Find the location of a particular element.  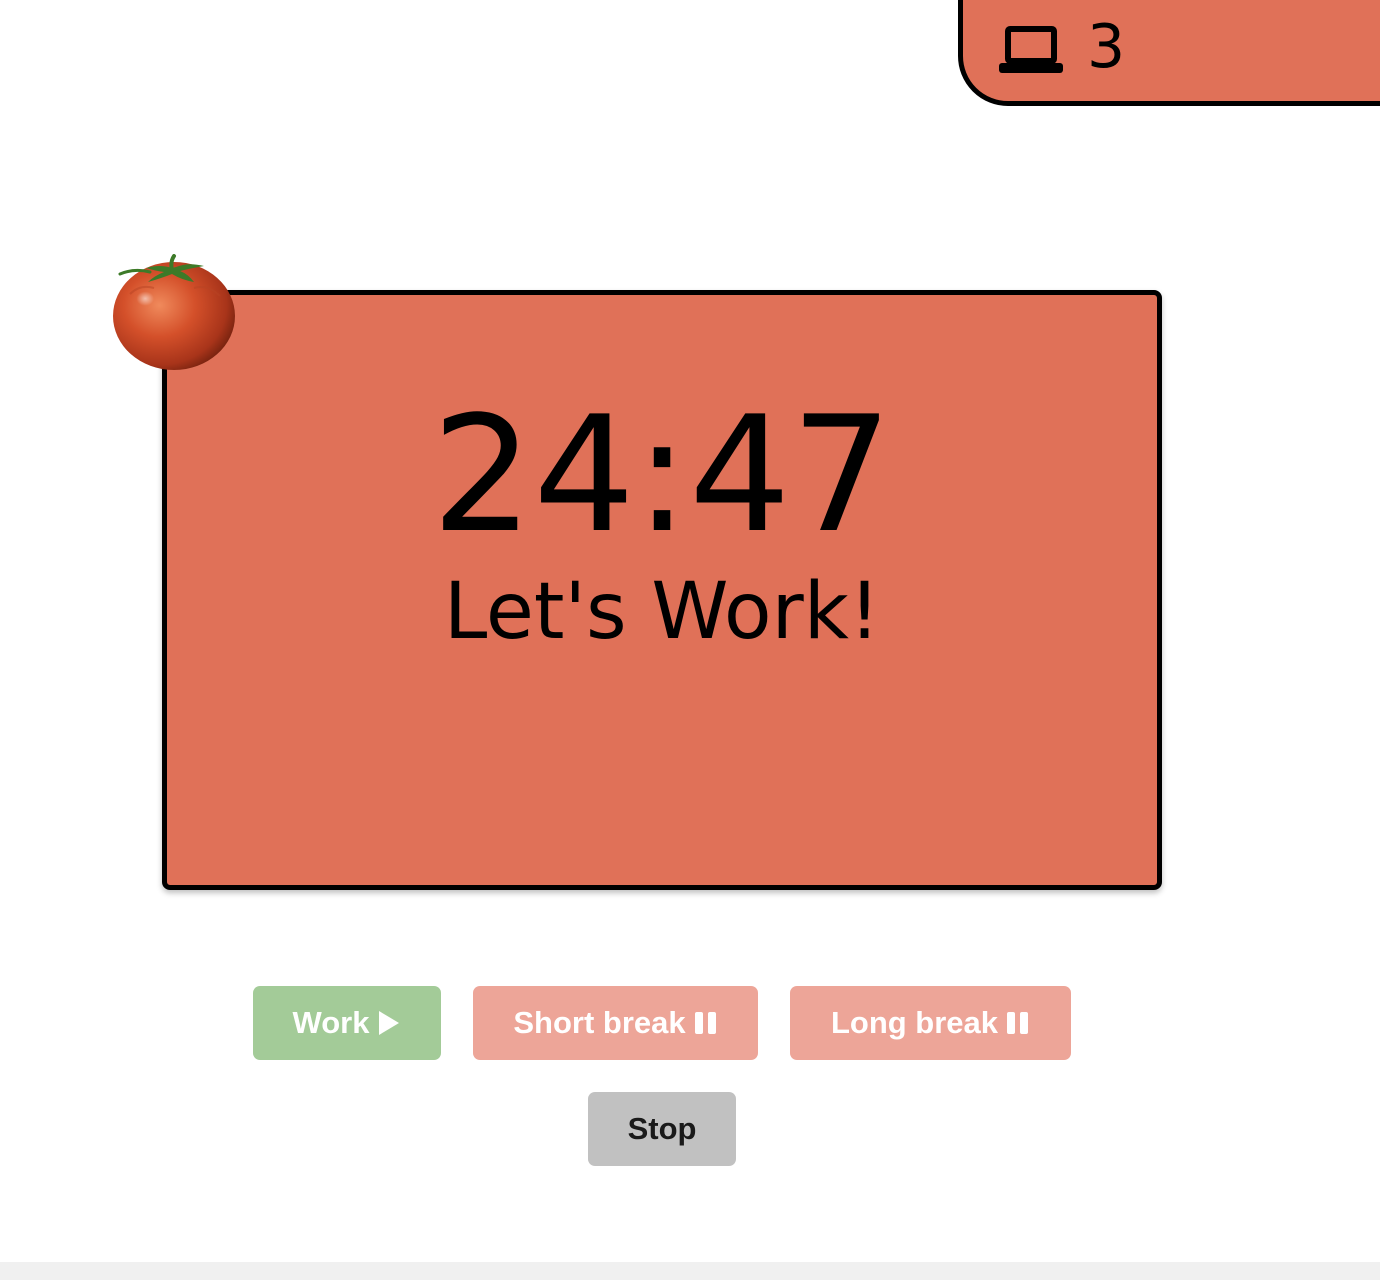

long-break-button: Long break is located at coordinates (930, 1023).